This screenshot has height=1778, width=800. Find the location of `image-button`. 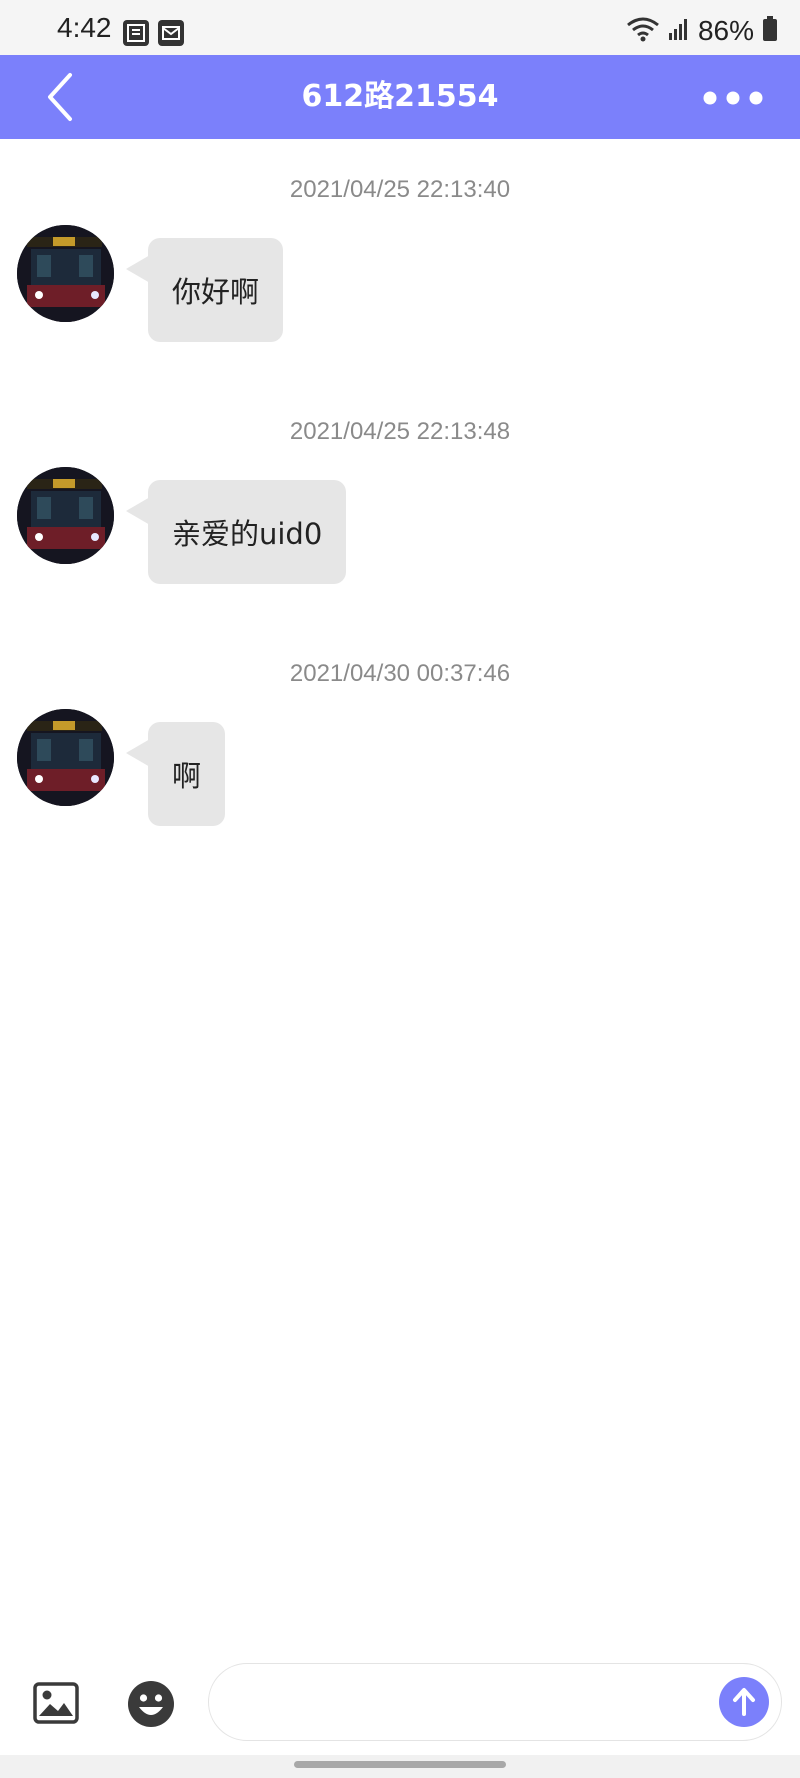

image-button is located at coordinates (56, 1703).